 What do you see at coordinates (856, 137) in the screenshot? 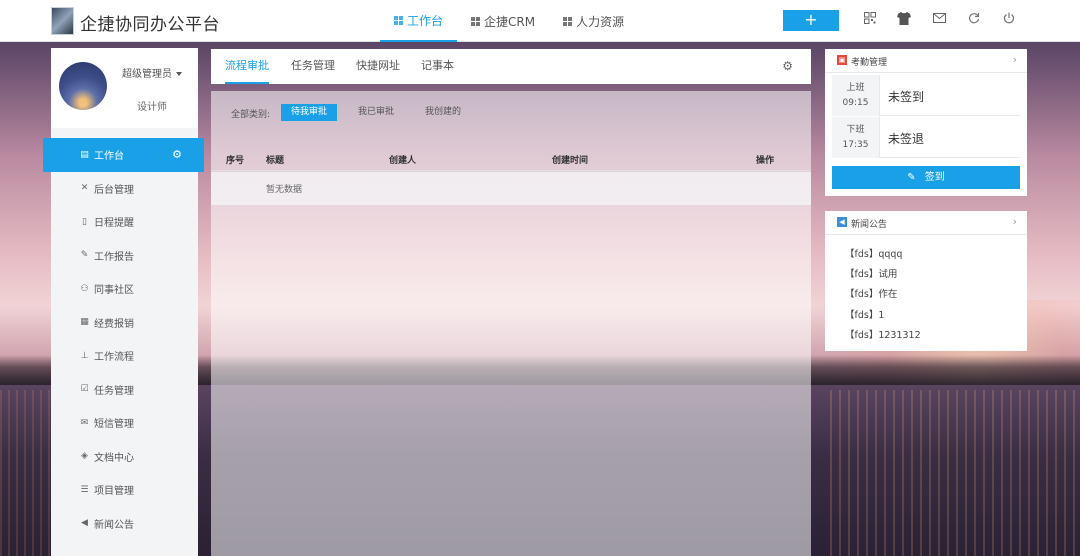
I see `attendance-label: 下班 17:35` at bounding box center [856, 137].